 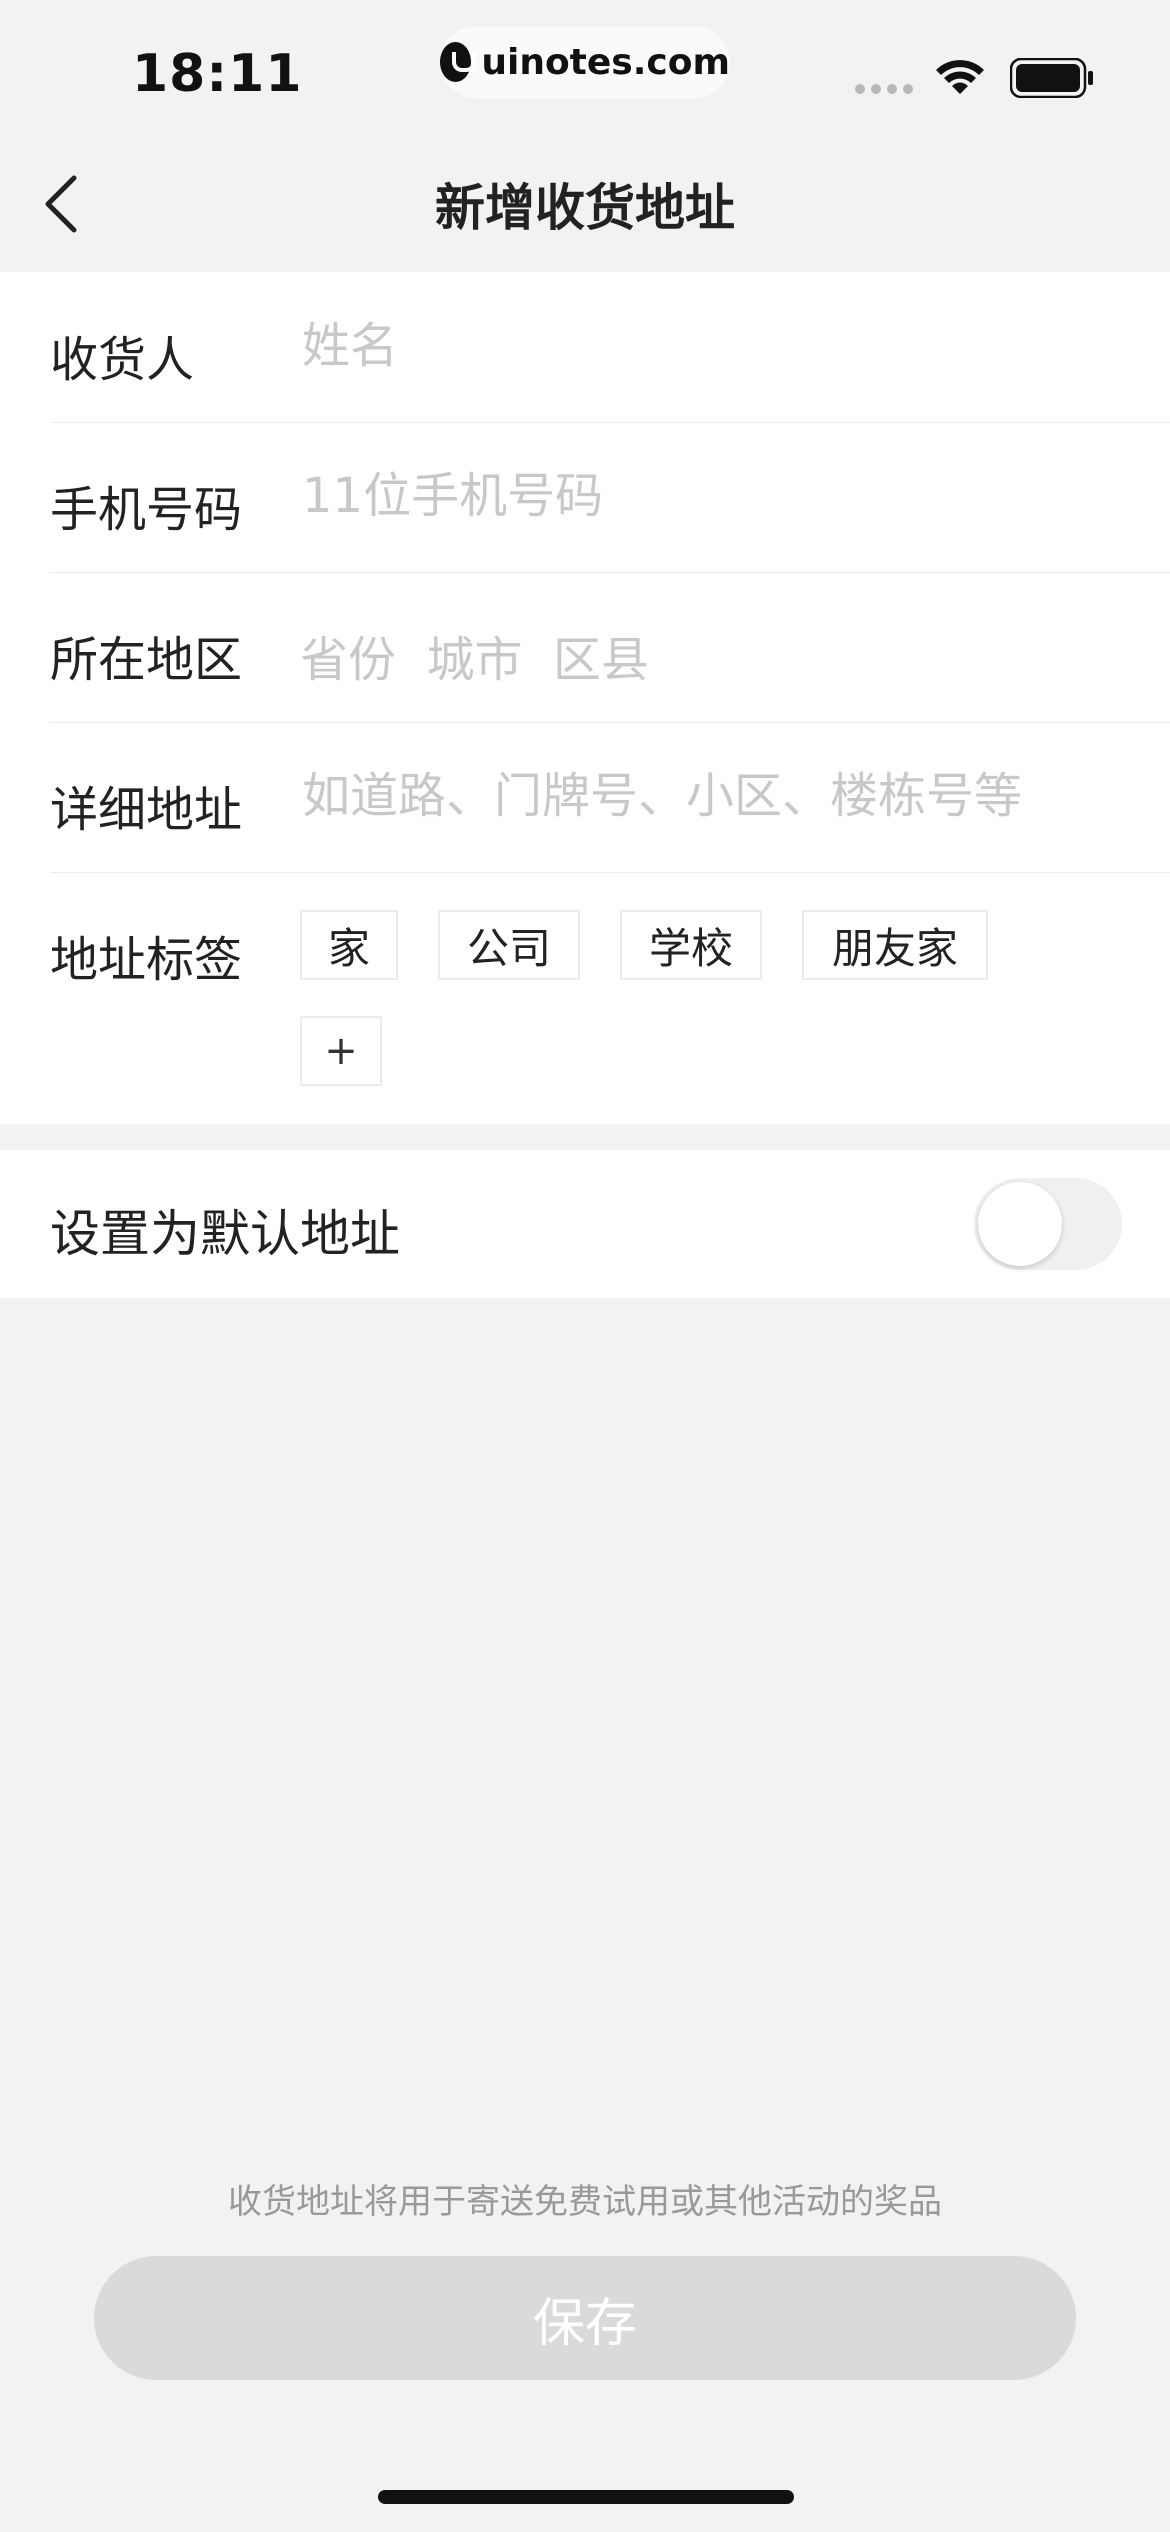 I want to click on recipient-label: 收货人, so click(x=122, y=360).